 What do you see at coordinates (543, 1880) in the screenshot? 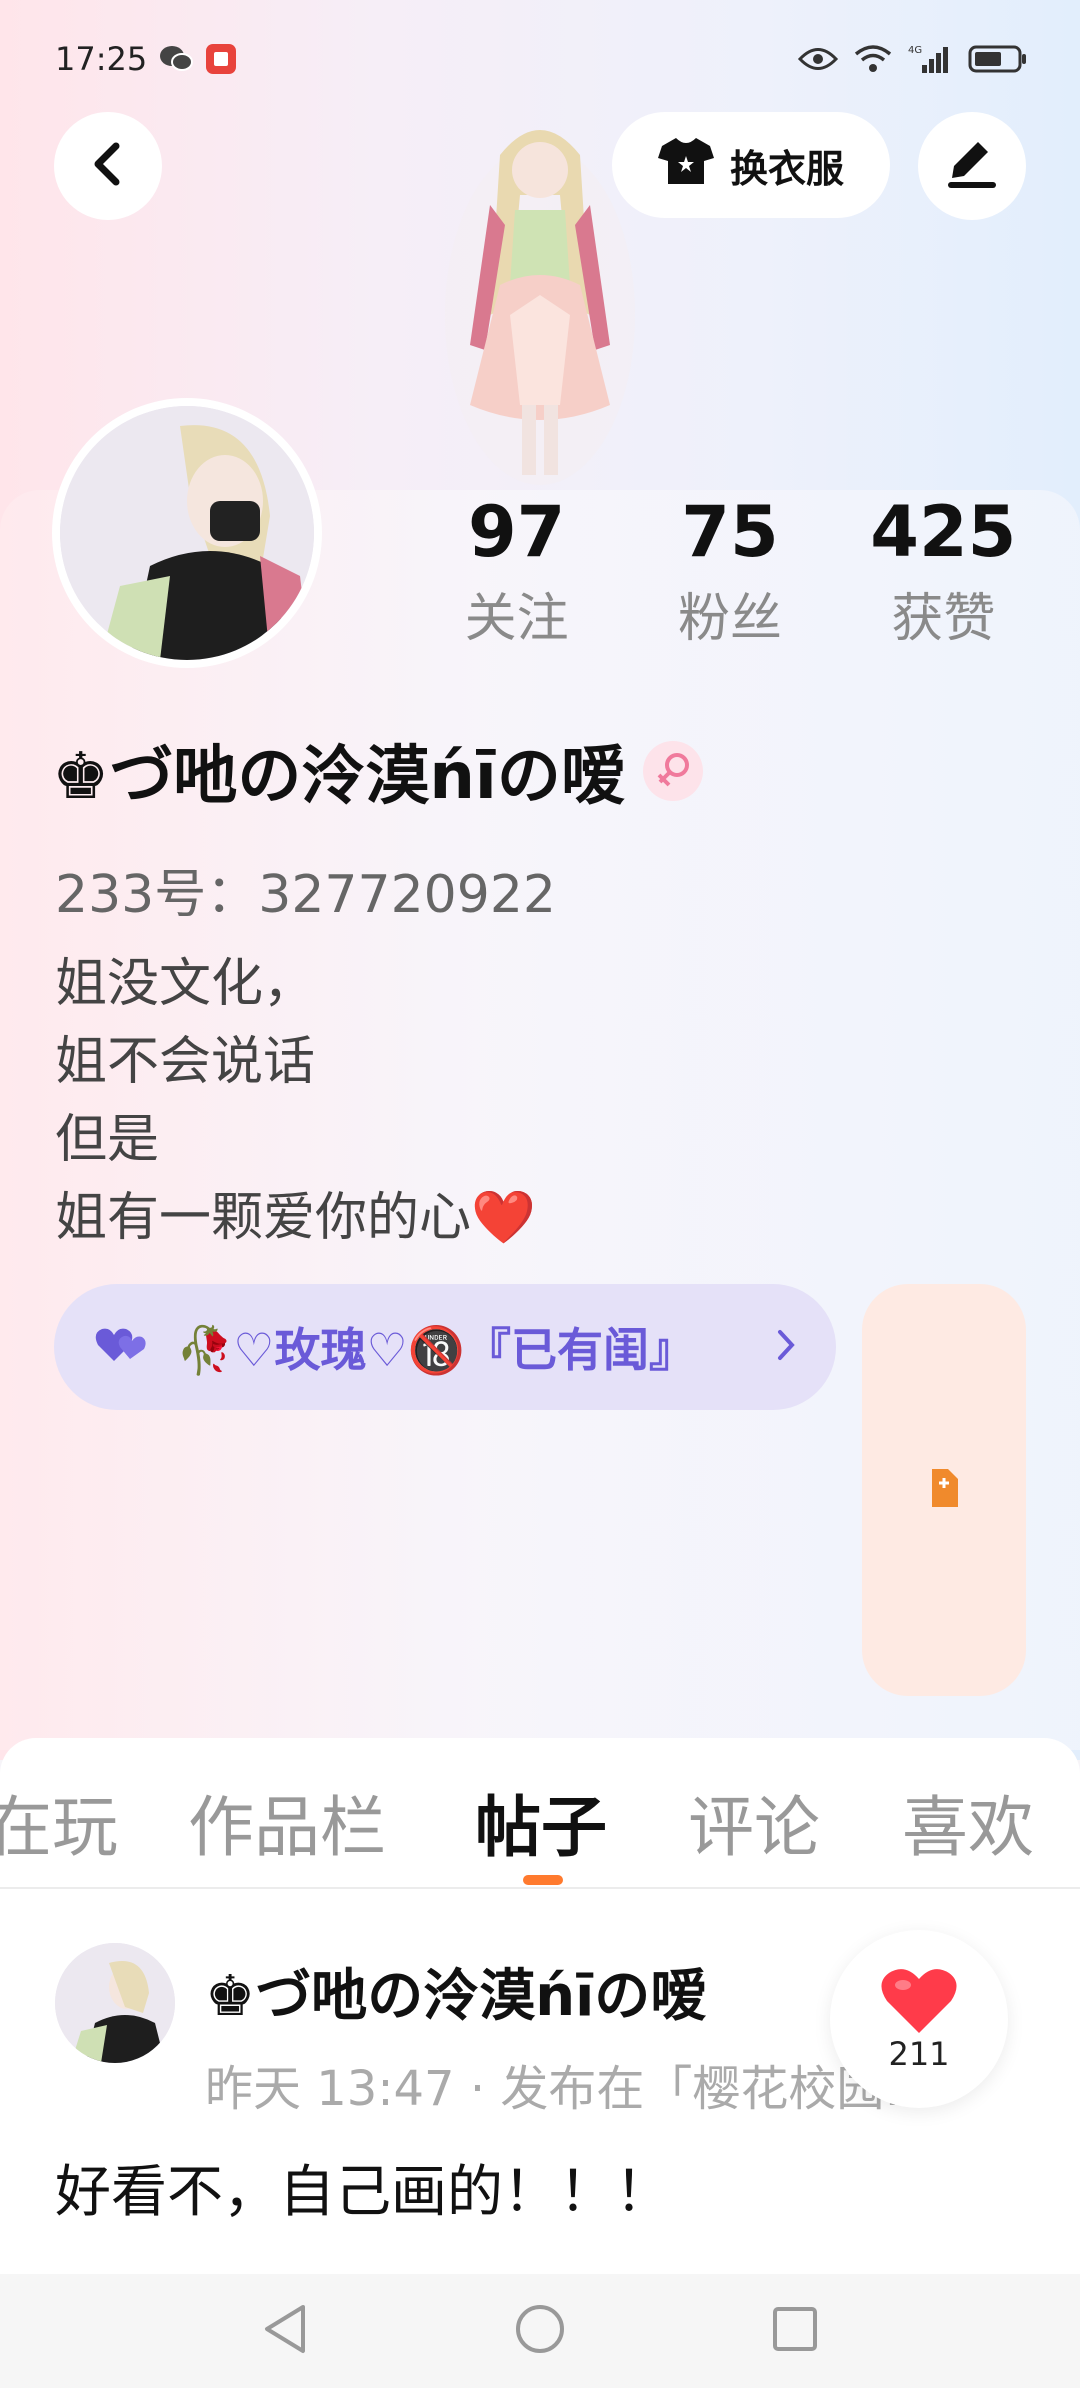
I see `active-tab-indicator` at bounding box center [543, 1880].